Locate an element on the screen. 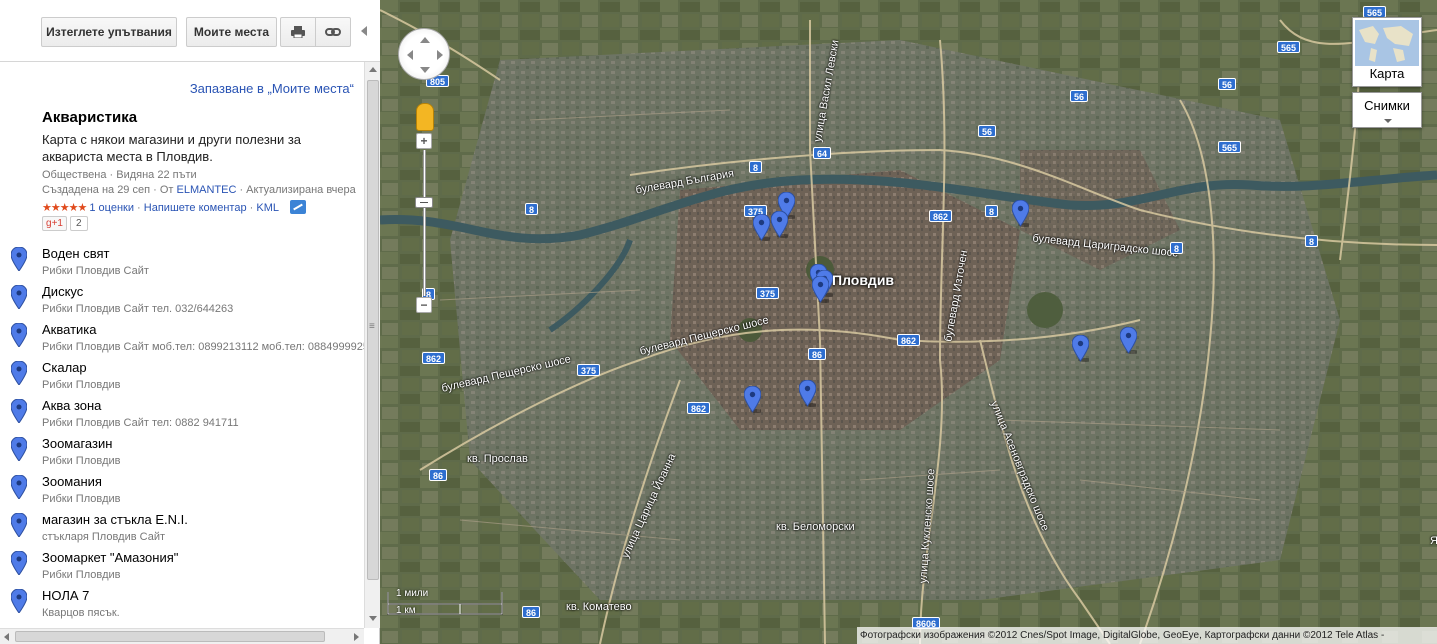 The image size is (1437, 644). map-title: Аквaристика is located at coordinates (90, 117).